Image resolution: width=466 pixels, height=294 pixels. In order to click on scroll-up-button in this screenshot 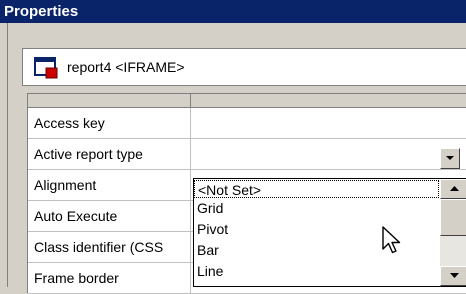, I will do `click(453, 189)`.